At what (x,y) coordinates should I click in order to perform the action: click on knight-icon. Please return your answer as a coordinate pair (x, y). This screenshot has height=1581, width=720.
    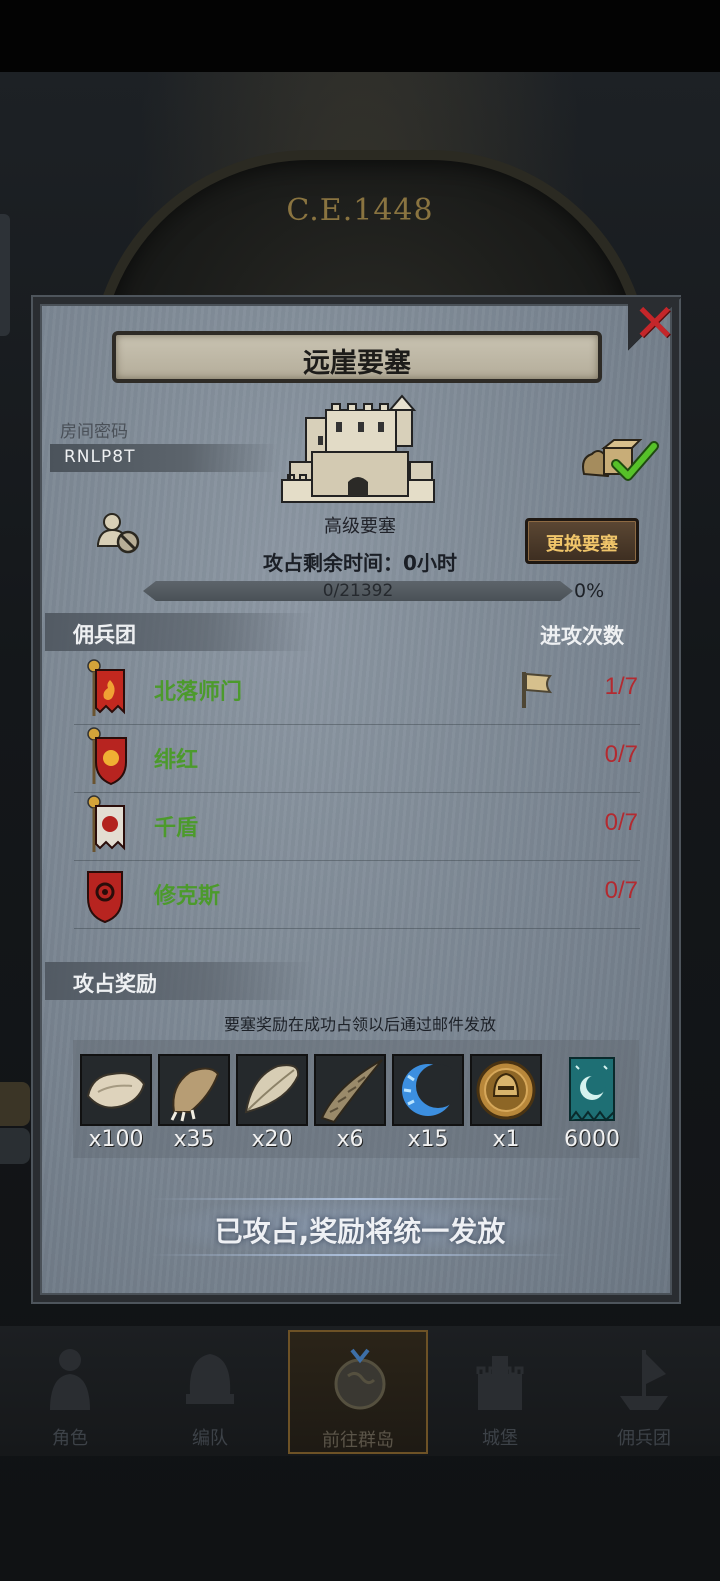
    Looking at the image, I should click on (70, 1379).